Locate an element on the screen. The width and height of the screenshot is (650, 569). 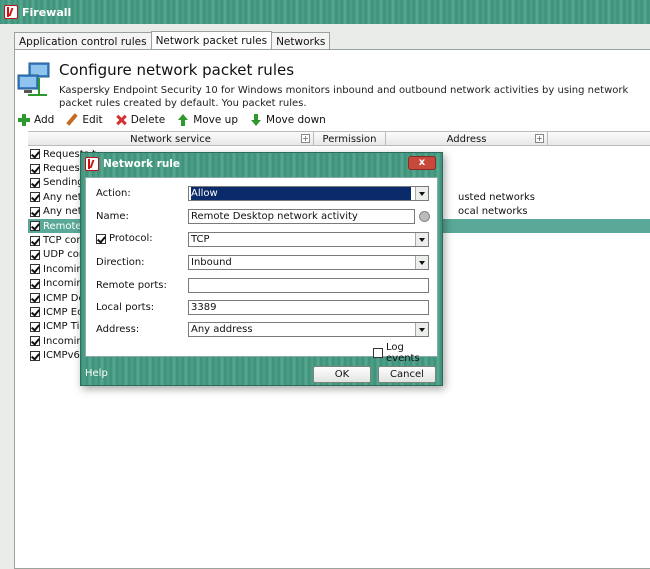
log-events-row: Log events is located at coordinates (404, 353).